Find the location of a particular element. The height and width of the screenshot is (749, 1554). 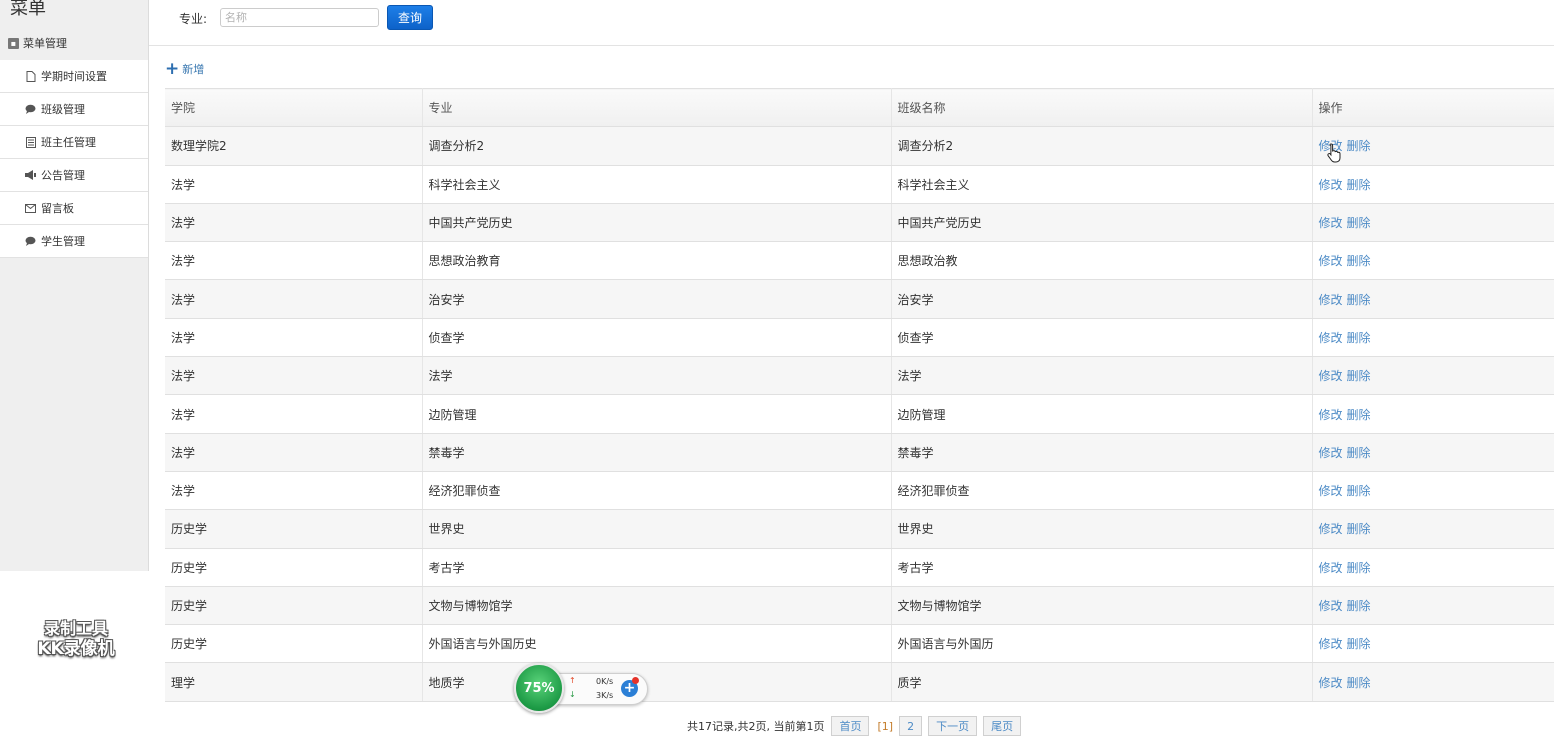

speed-percent-ball: 75% is located at coordinates (539, 688).